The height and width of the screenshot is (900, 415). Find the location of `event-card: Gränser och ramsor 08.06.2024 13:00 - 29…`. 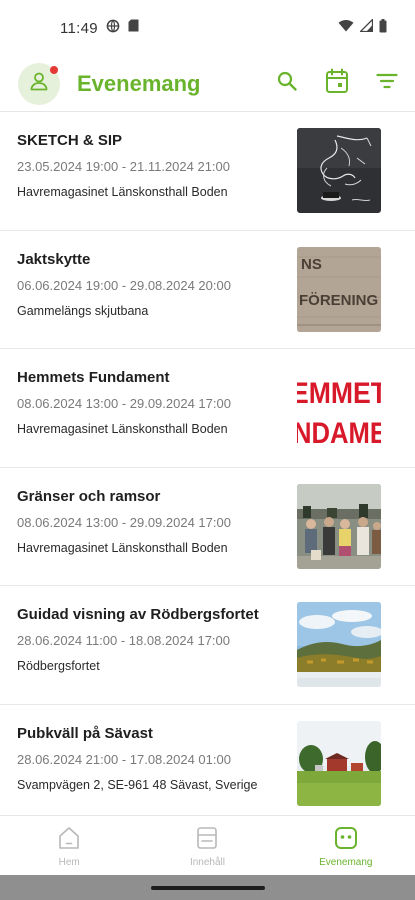

event-card: Gränser och ramsor 08.06.2024 13:00 - 29… is located at coordinates (207, 527).